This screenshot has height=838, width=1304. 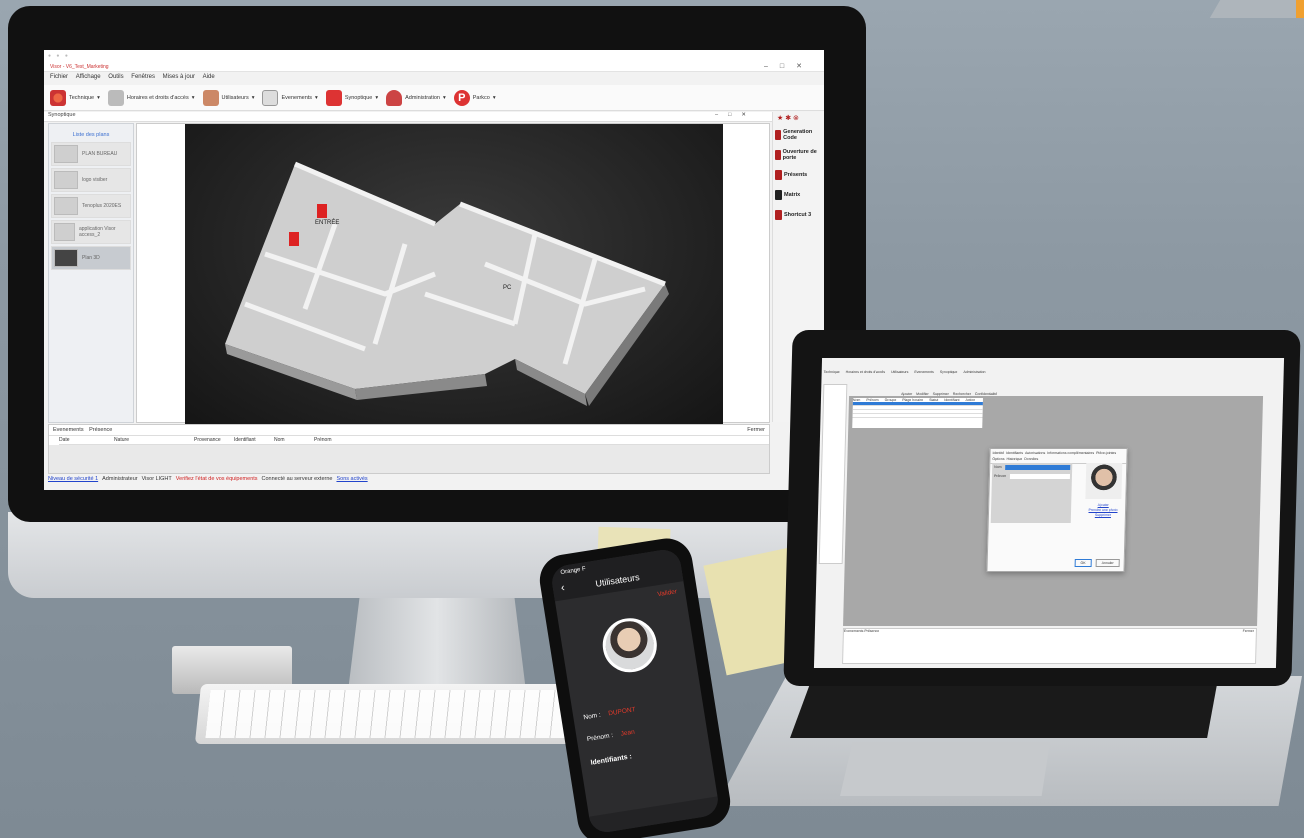 I want to click on phone-carrier: Orange F, so click(x=573, y=571).